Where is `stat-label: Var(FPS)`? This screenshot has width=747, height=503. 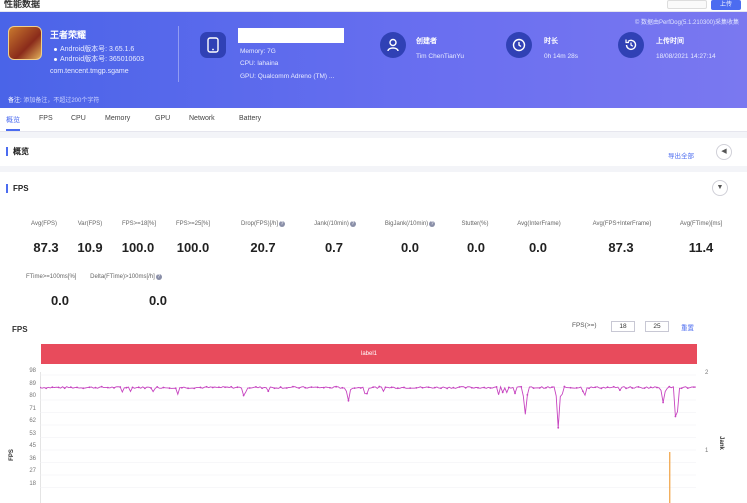
stat-label: Var(FPS) is located at coordinates (90, 224).